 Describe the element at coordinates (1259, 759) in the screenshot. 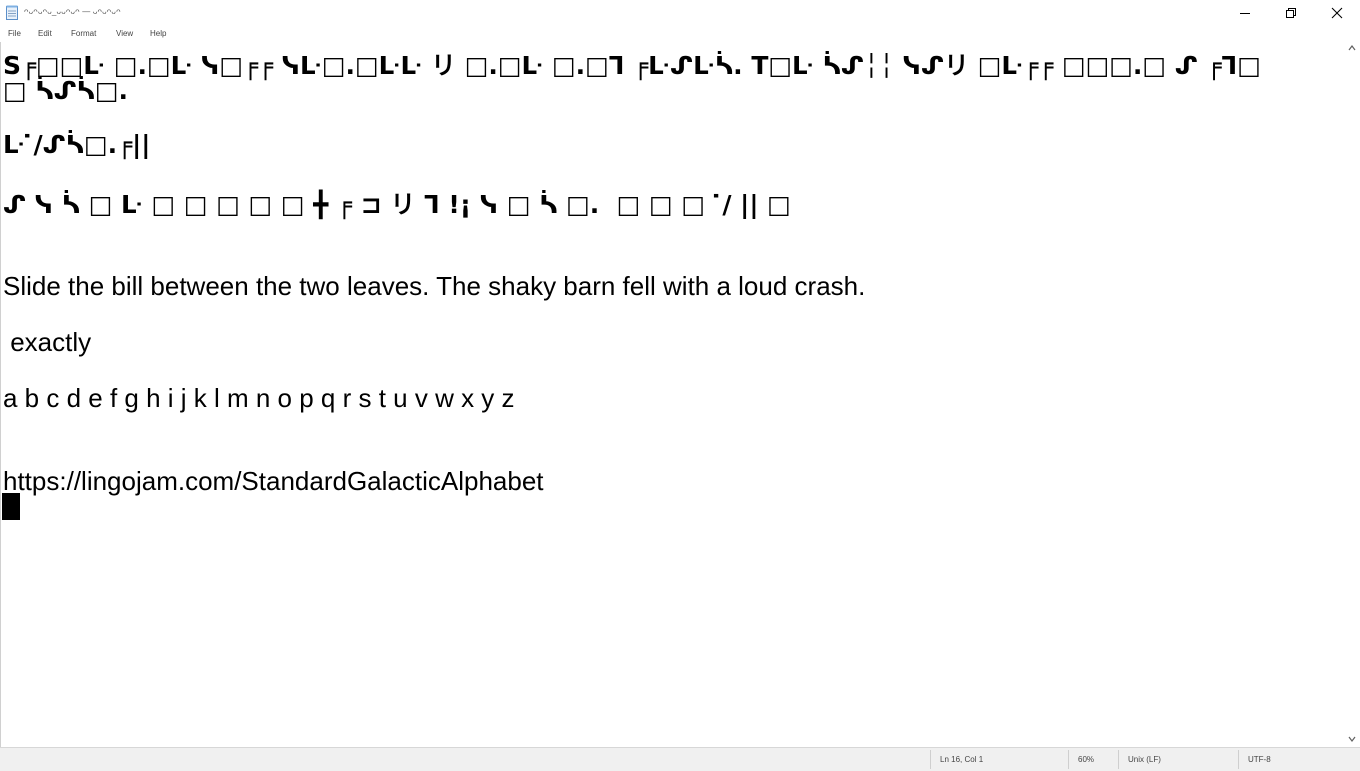

I see `encoding: UTF-8` at that location.